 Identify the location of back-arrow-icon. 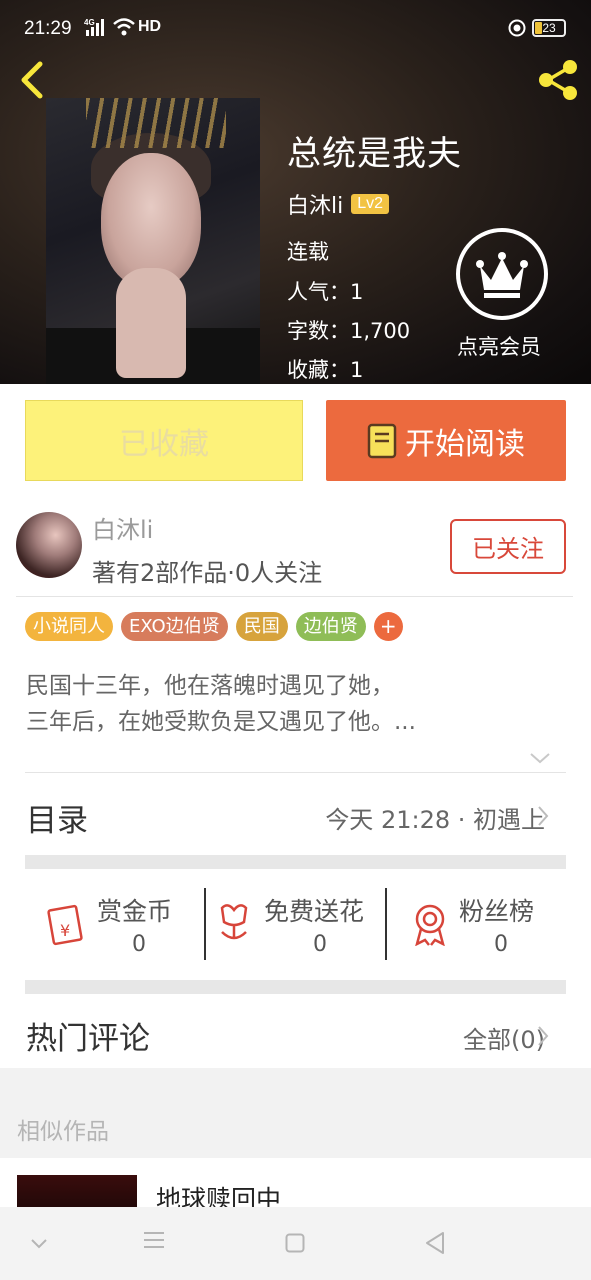
(32, 80).